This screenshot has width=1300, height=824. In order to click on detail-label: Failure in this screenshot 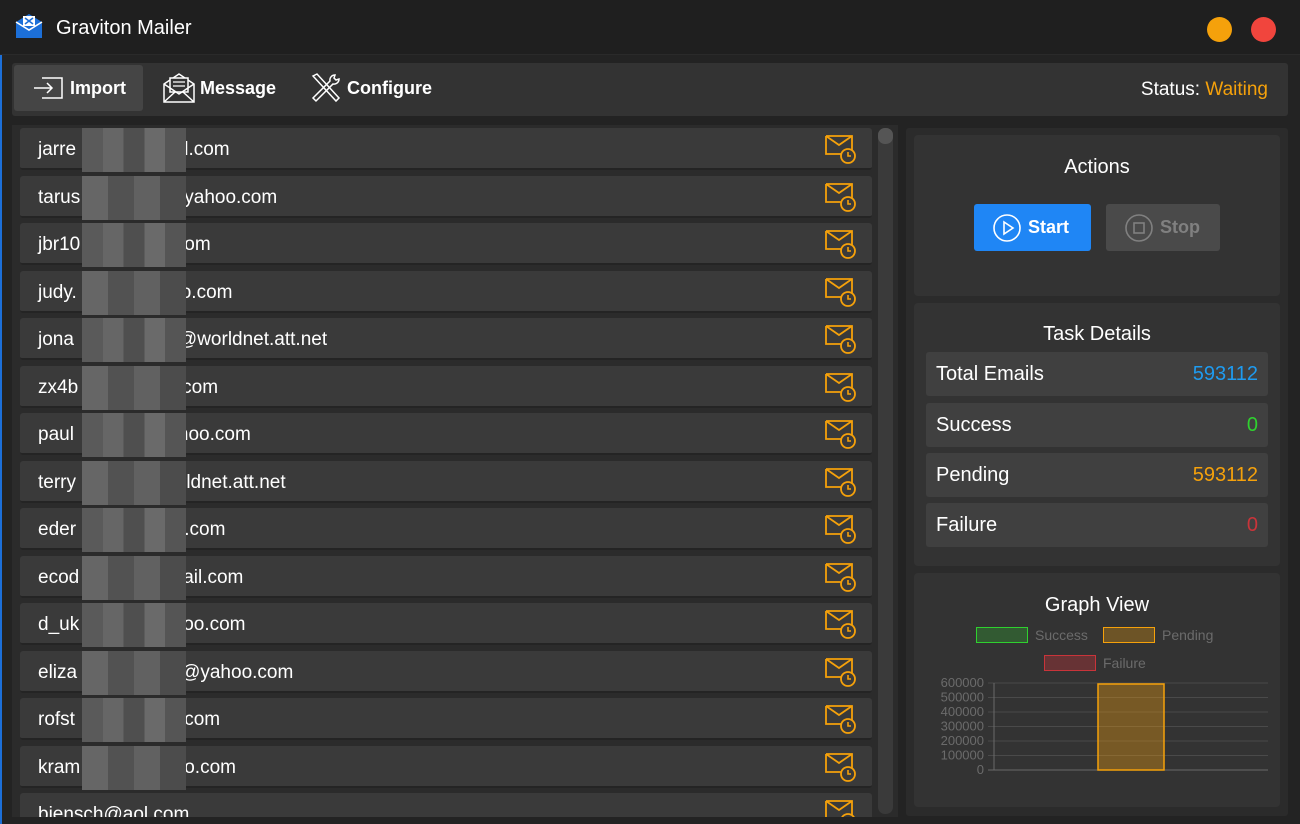, I will do `click(967, 525)`.